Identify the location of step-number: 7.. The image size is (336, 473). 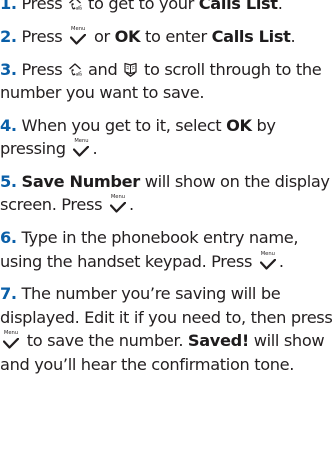
(8, 294).